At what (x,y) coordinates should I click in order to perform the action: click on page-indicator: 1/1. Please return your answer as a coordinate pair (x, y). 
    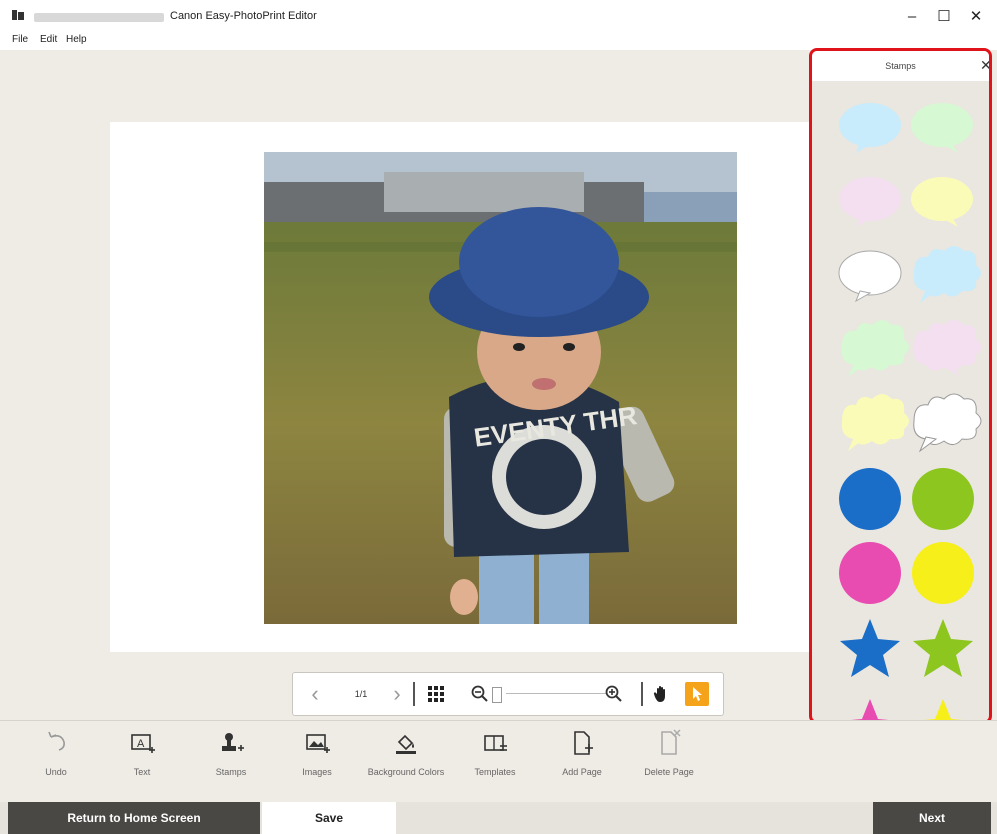
    Looking at the image, I should click on (361, 694).